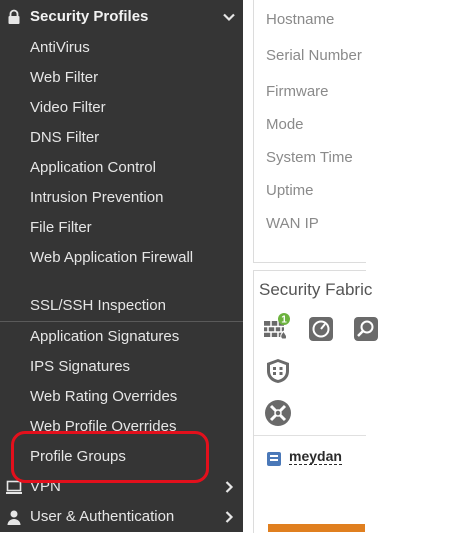 The image size is (465, 533). What do you see at coordinates (316, 289) in the screenshot?
I see `widget-title: Security Fabric` at bounding box center [316, 289].